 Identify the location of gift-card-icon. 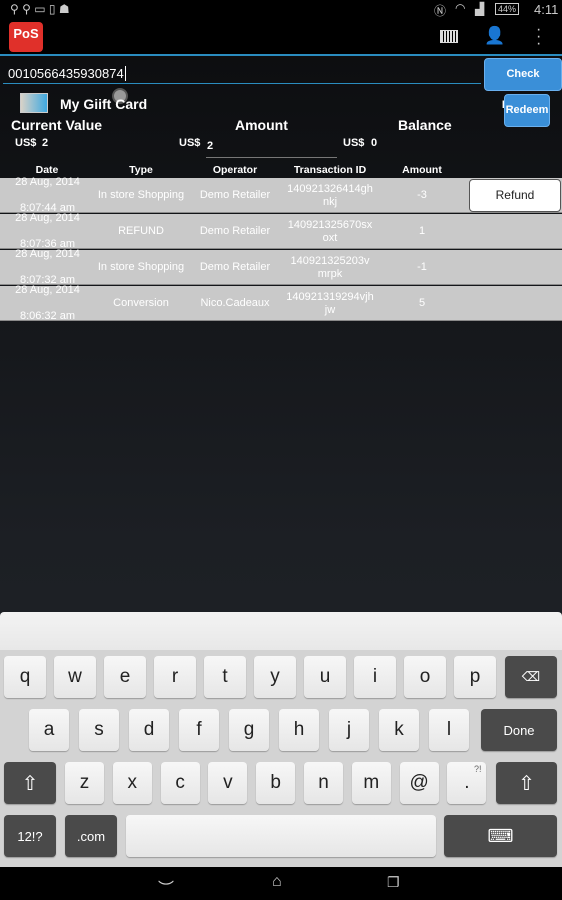
(34, 103).